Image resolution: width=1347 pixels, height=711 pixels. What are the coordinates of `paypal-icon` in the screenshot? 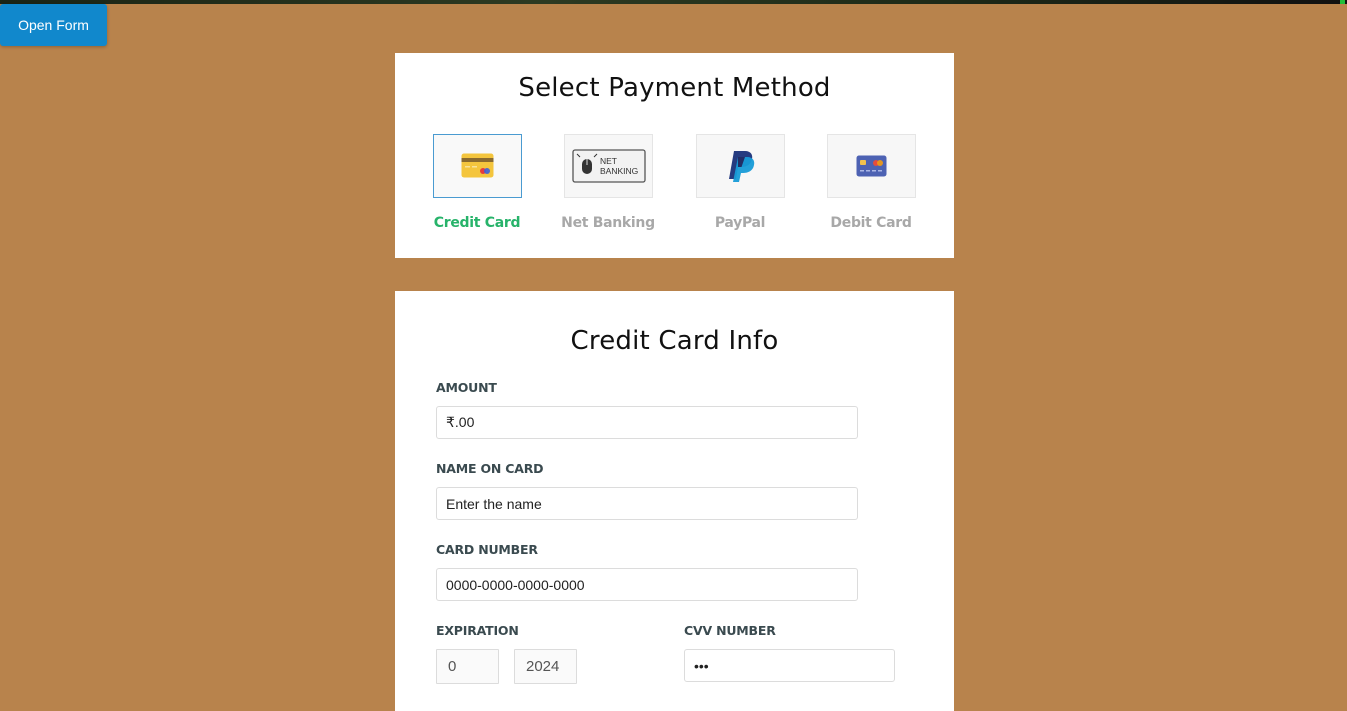 It's located at (741, 166).